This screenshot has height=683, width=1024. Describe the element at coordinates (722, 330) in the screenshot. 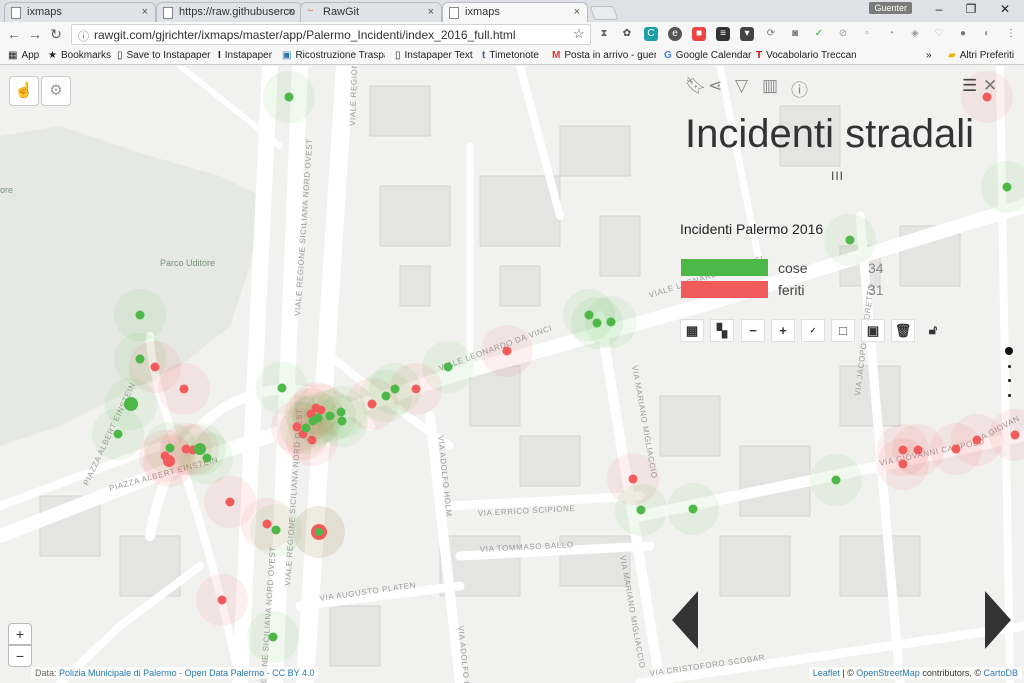

I see `grid-large-button: ▚` at that location.